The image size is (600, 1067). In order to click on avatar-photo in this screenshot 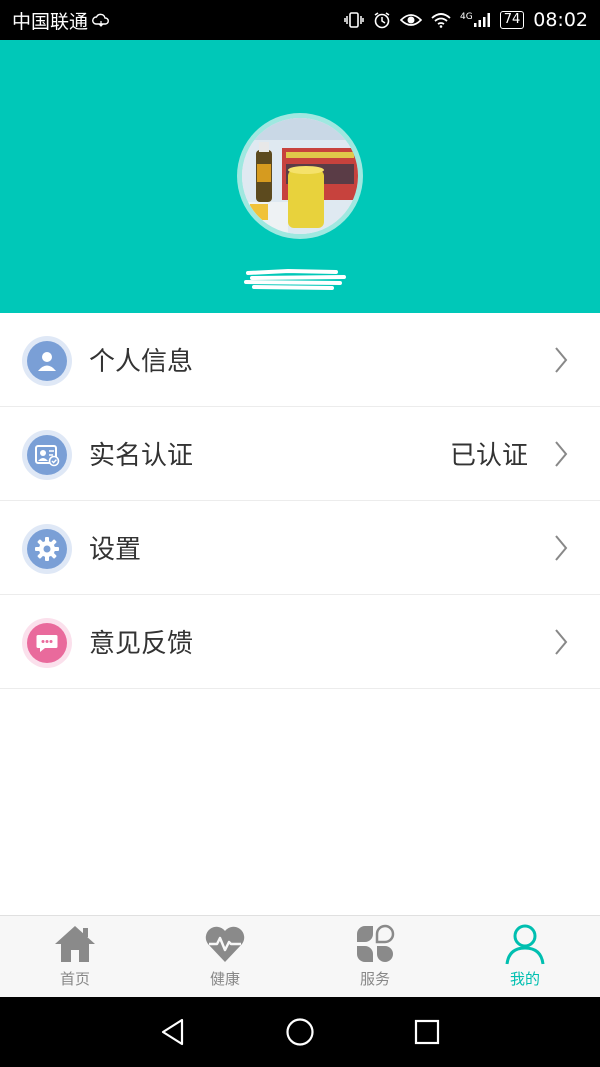, I will do `click(300, 176)`.